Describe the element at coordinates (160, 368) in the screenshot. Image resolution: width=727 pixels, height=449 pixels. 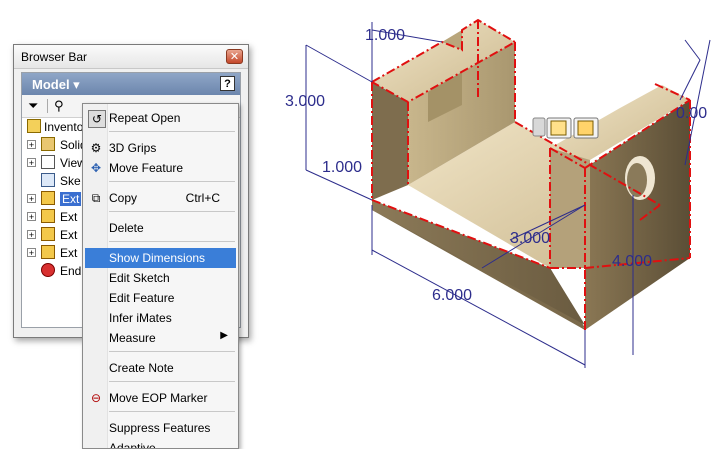
I see `menu-item-create-note: Create Note` at that location.